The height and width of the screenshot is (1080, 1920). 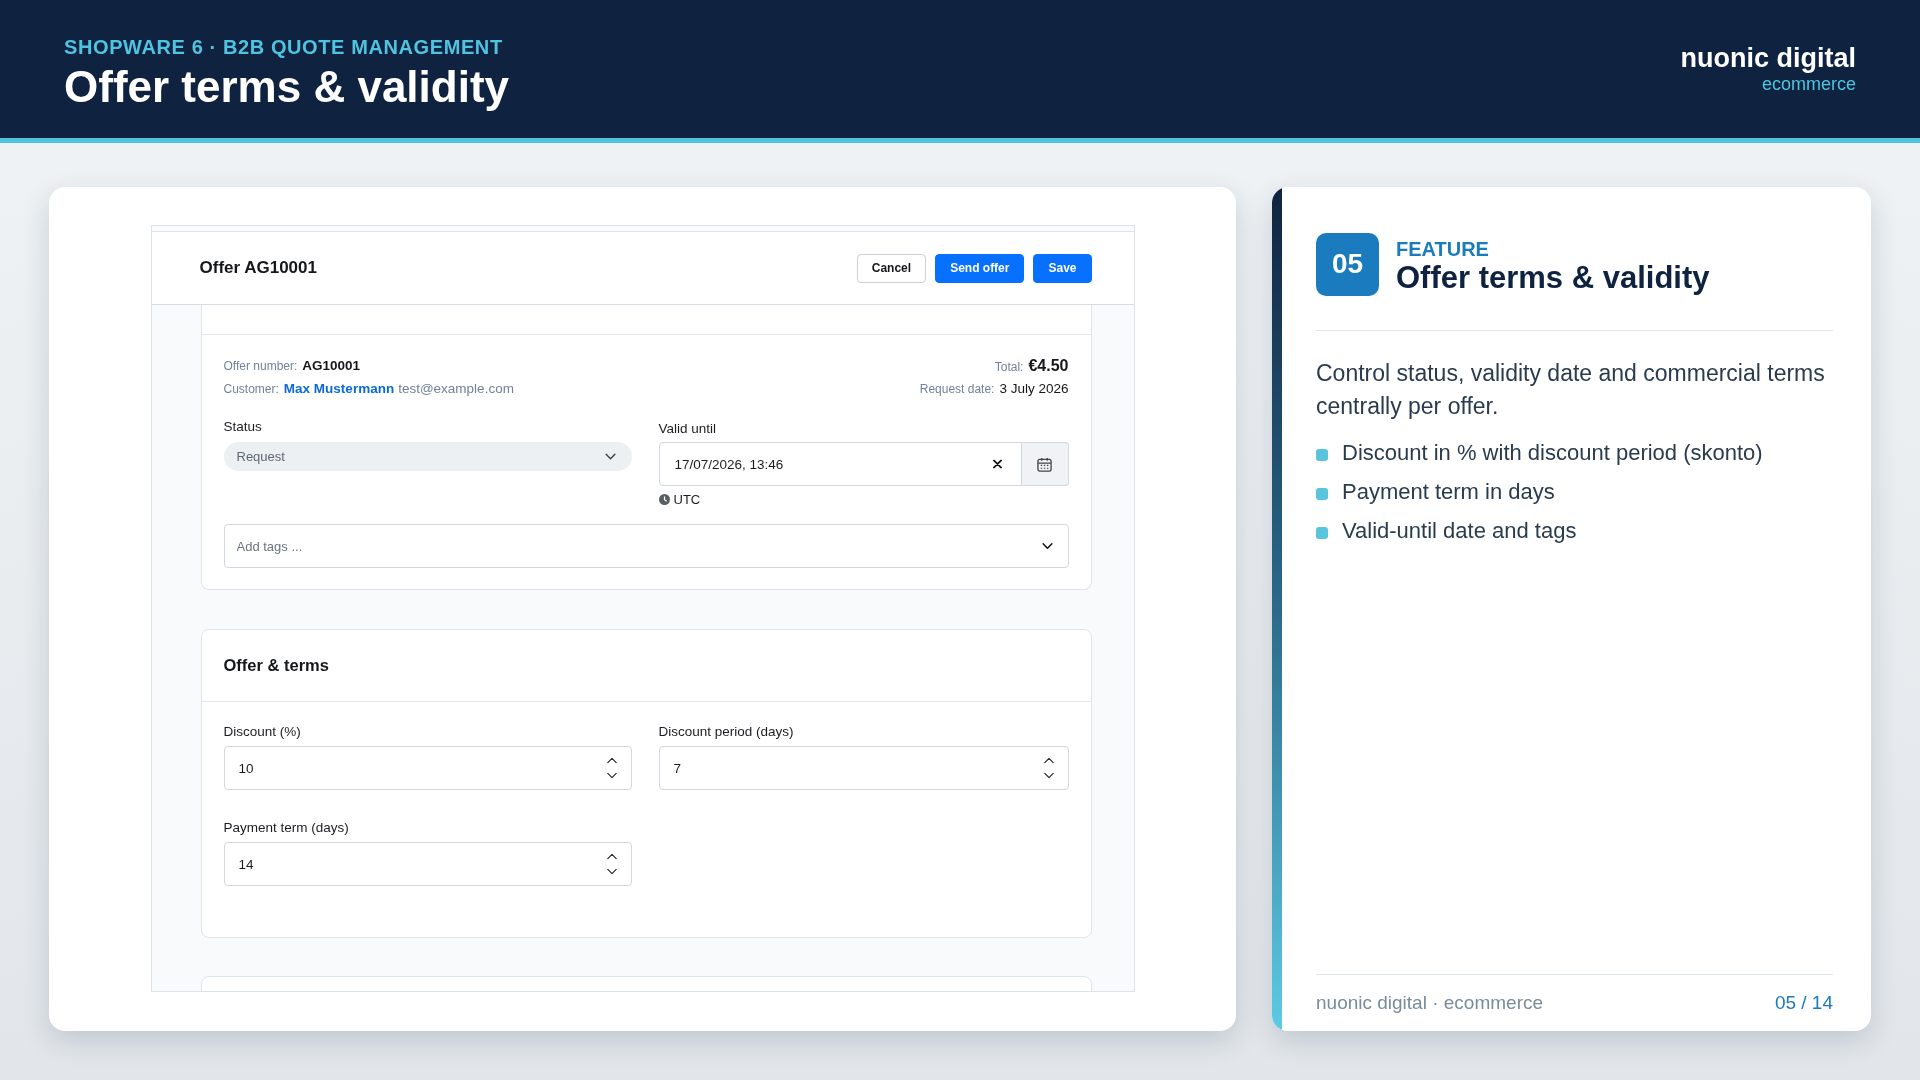 I want to click on field-label: Valid until, so click(x=687, y=429).